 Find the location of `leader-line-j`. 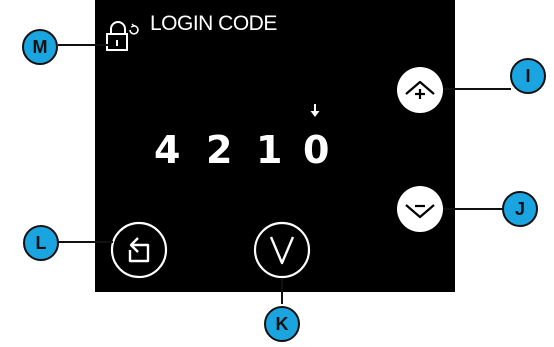

leader-line-j is located at coordinates (473, 209).